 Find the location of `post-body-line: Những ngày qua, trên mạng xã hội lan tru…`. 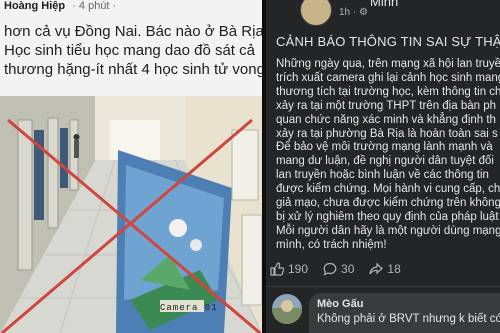

post-body-line: Những ngày qua, trên mạng xã hội lan tru… is located at coordinates (388, 64).